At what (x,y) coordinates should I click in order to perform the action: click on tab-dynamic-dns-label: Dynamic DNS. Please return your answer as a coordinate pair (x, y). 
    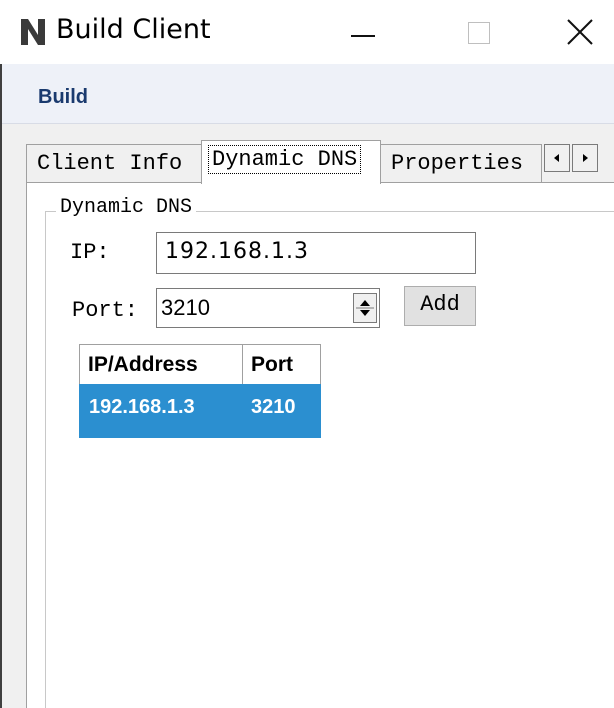
    Looking at the image, I should click on (285, 159).